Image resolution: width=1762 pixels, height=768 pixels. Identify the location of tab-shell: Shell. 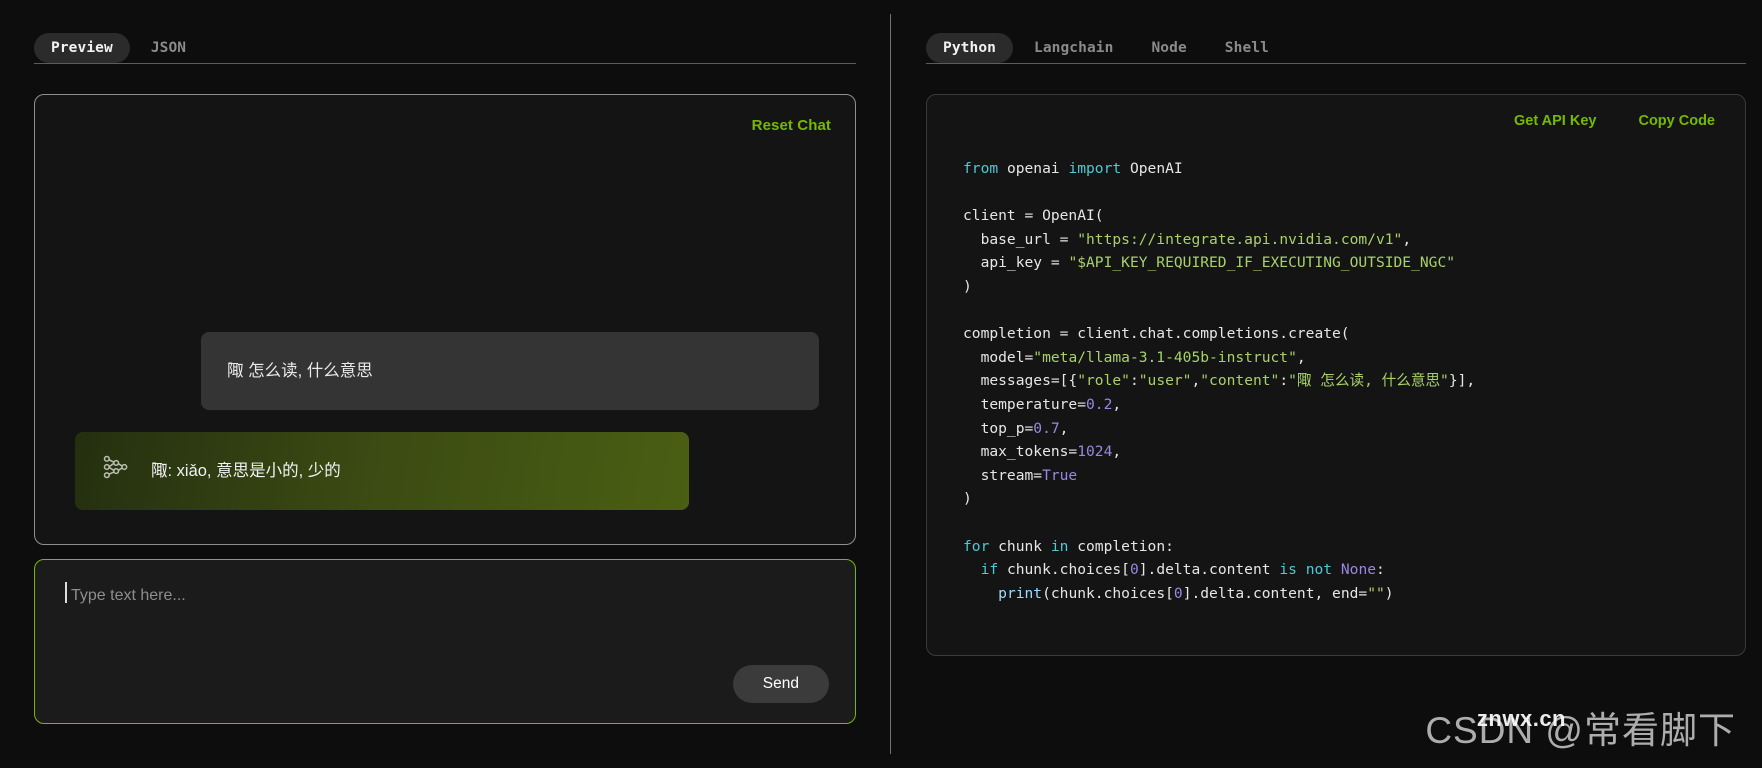
(1247, 48).